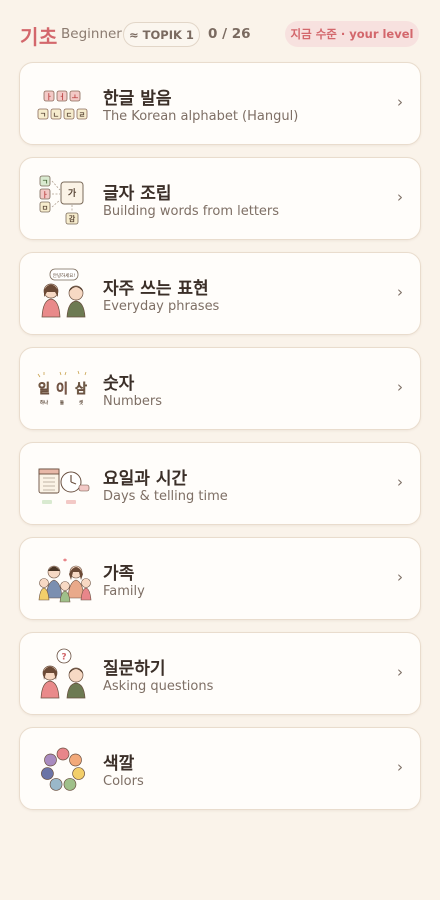  What do you see at coordinates (62, 389) in the screenshot?
I see `number-glyph: 이` at bounding box center [62, 389].